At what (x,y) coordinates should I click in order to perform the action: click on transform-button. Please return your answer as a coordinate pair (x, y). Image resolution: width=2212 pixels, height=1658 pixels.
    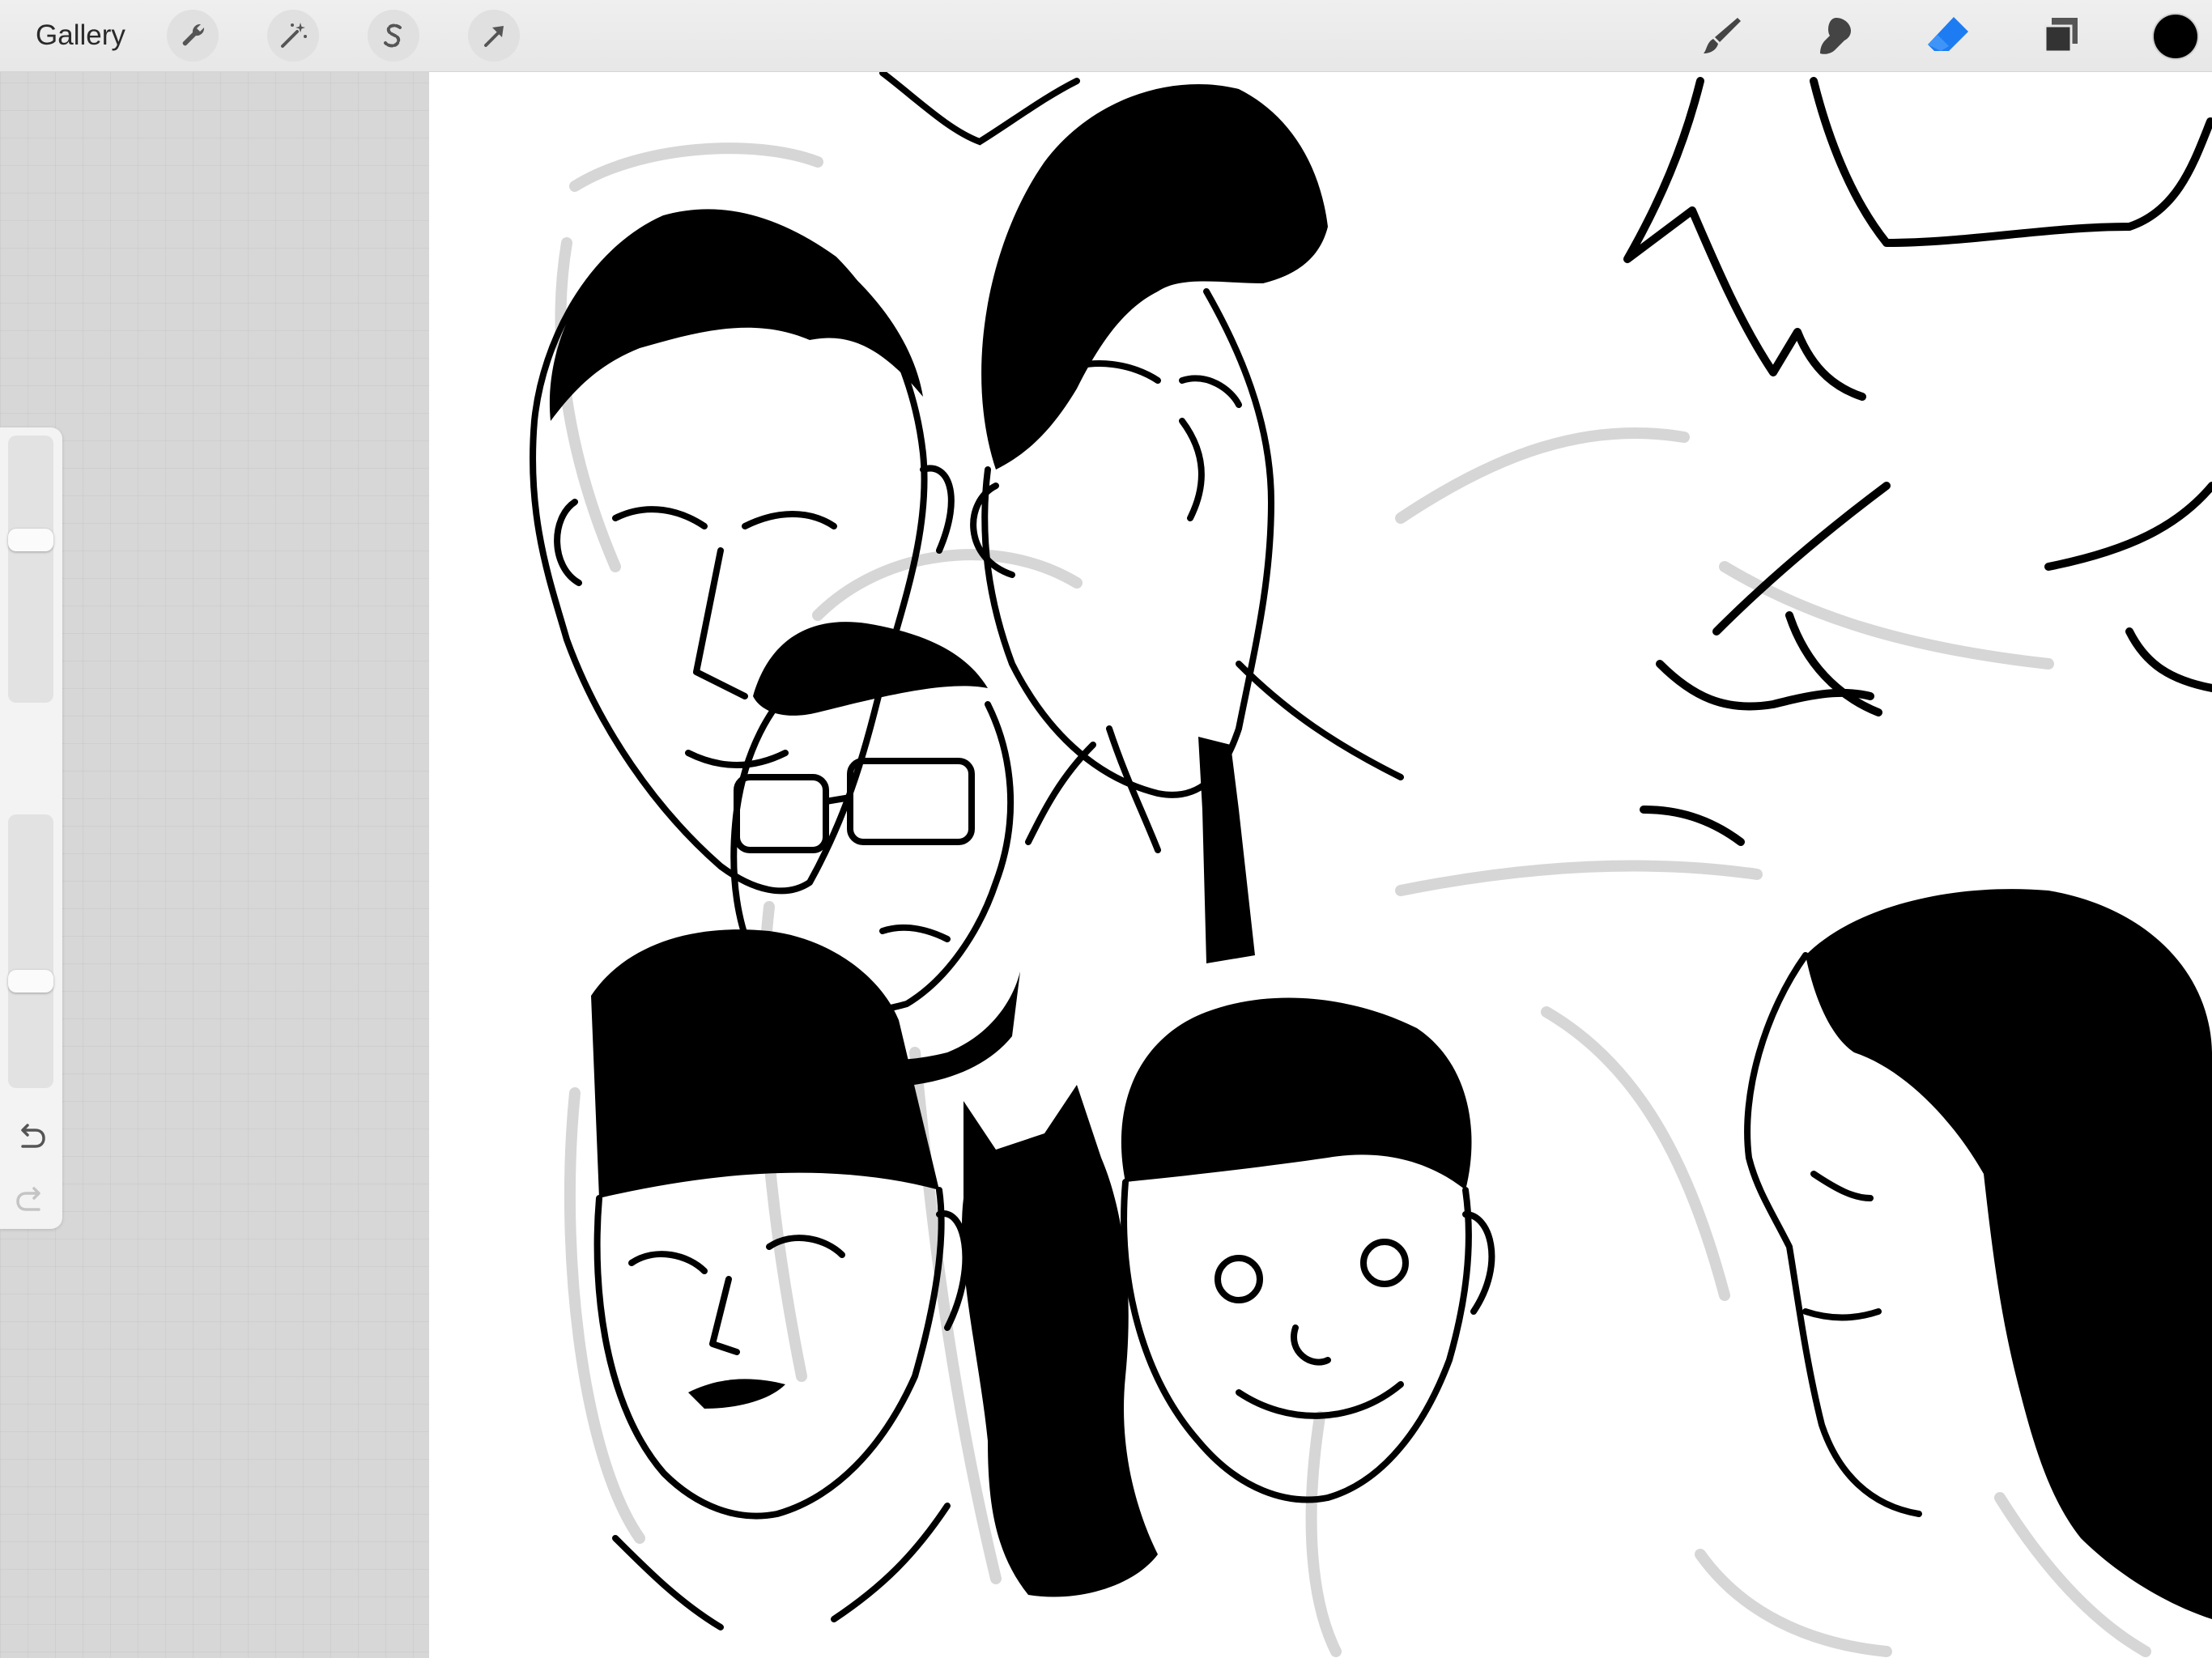
    Looking at the image, I should click on (494, 36).